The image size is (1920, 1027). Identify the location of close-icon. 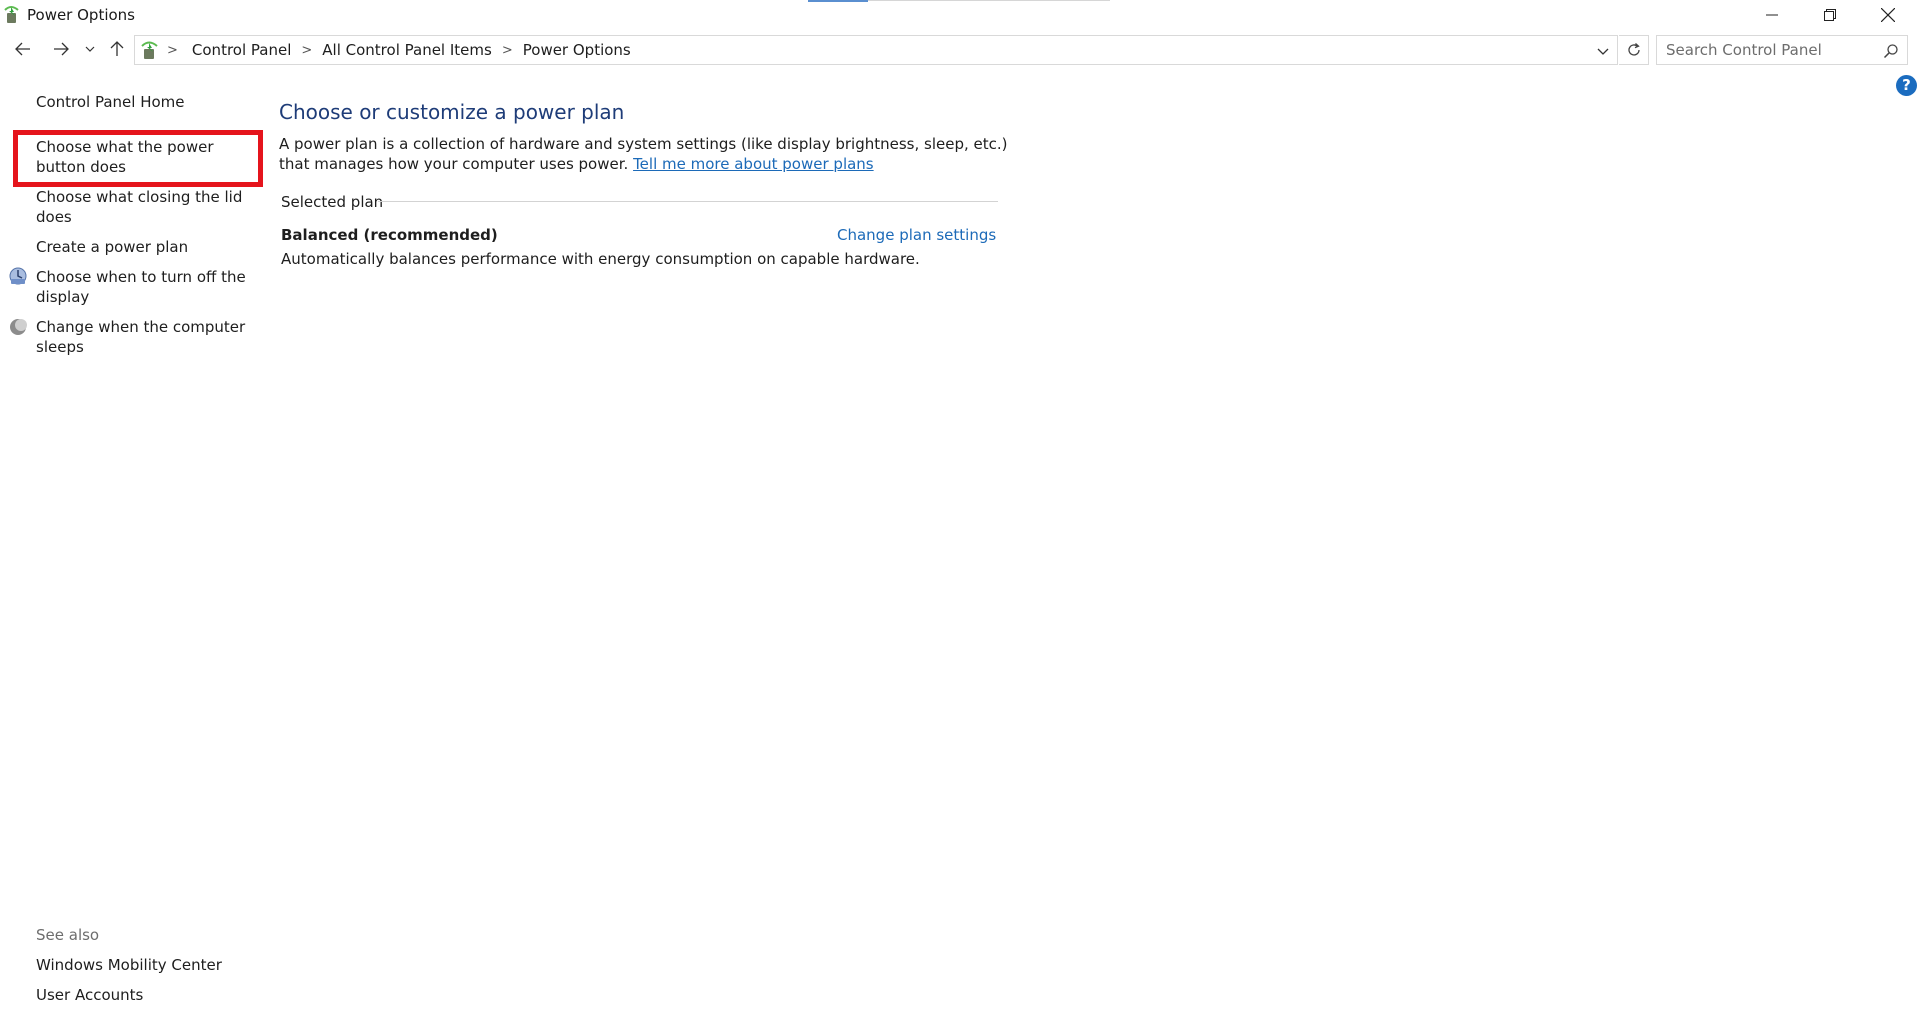
(1888, 15).